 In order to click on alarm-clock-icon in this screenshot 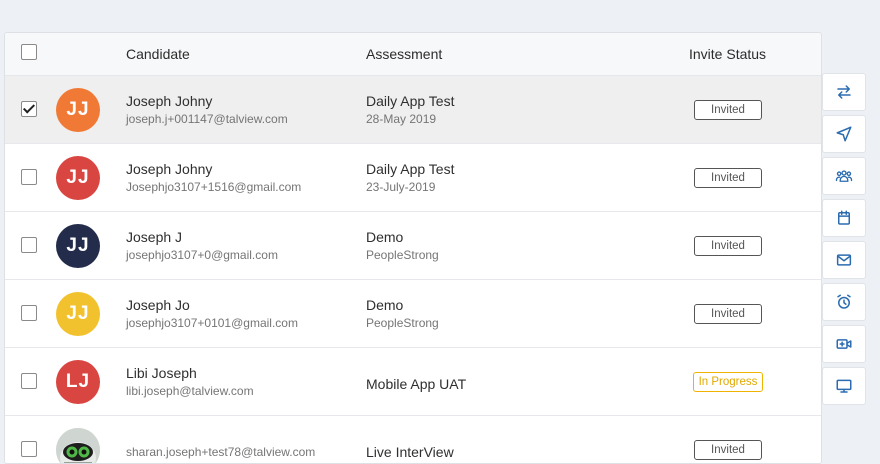, I will do `click(844, 301)`.